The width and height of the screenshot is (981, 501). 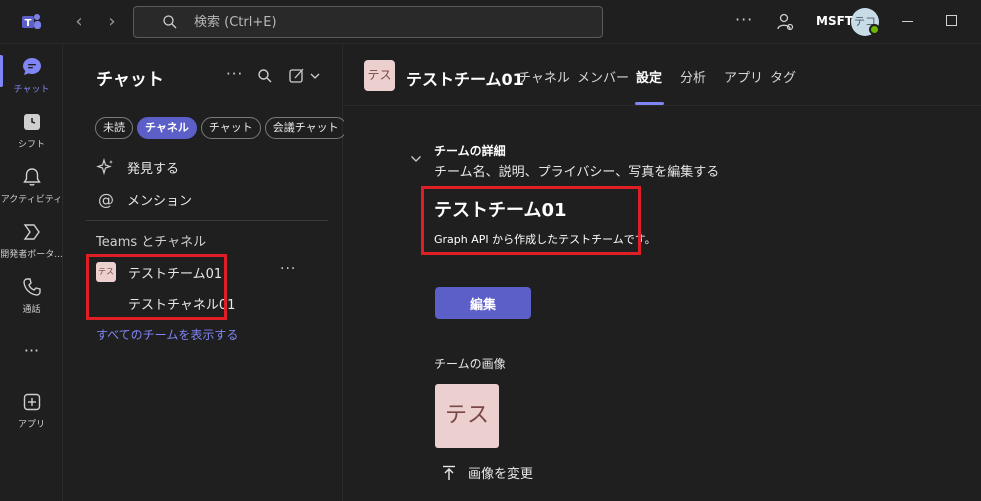 I want to click on filter-chips: 未読 チャネル チャット 会議チャット, so click(x=221, y=128).